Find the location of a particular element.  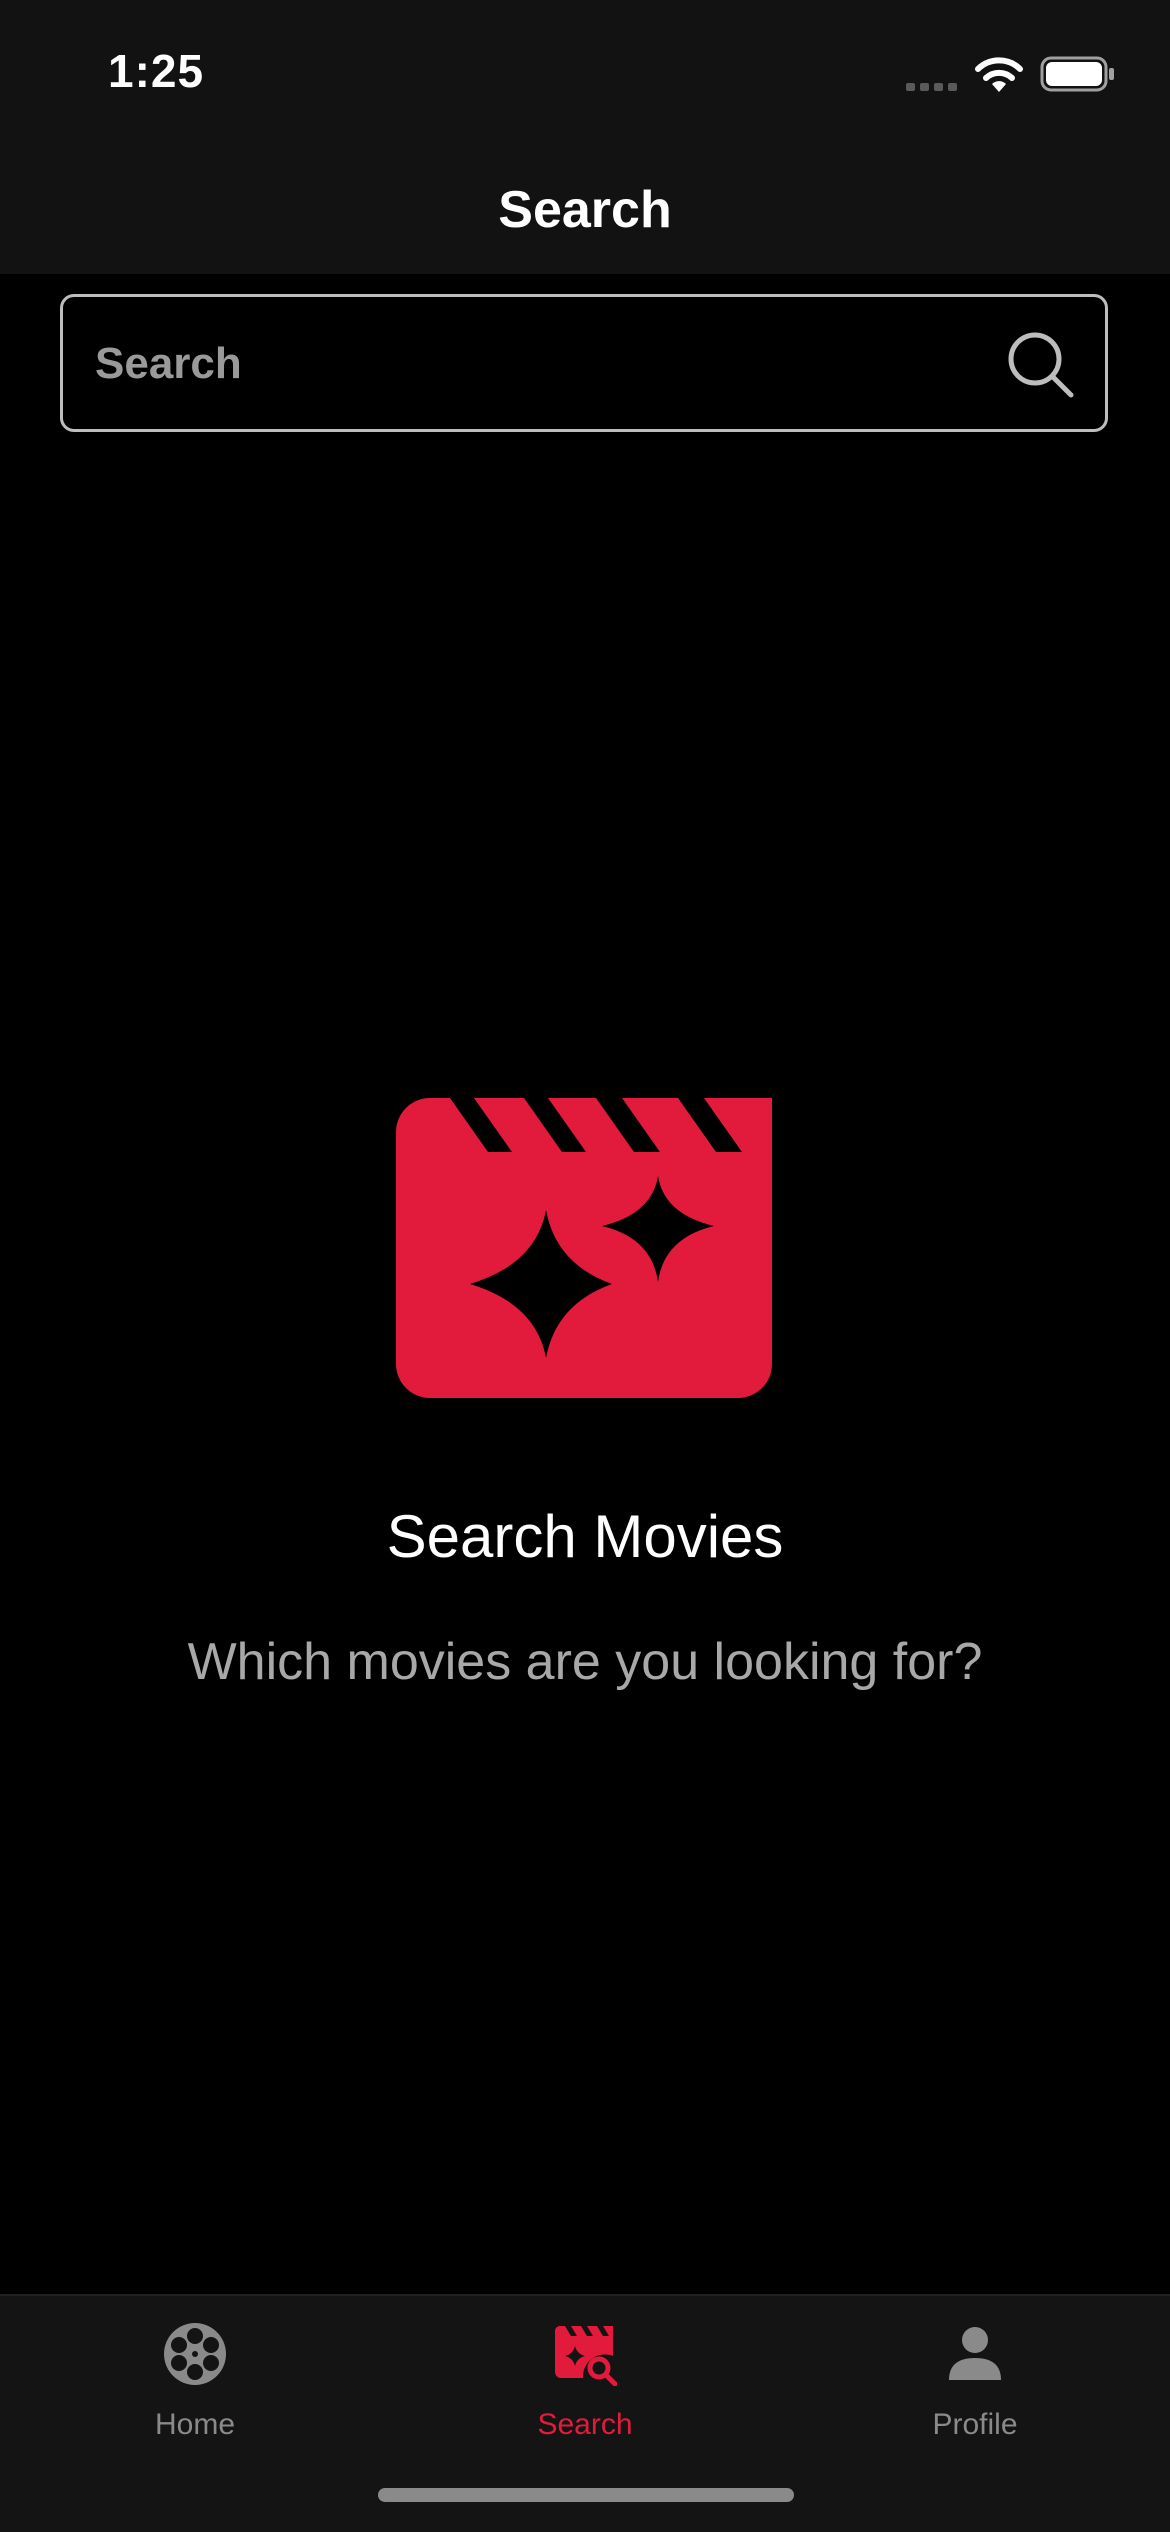

film-reel-icon is located at coordinates (195, 2354).